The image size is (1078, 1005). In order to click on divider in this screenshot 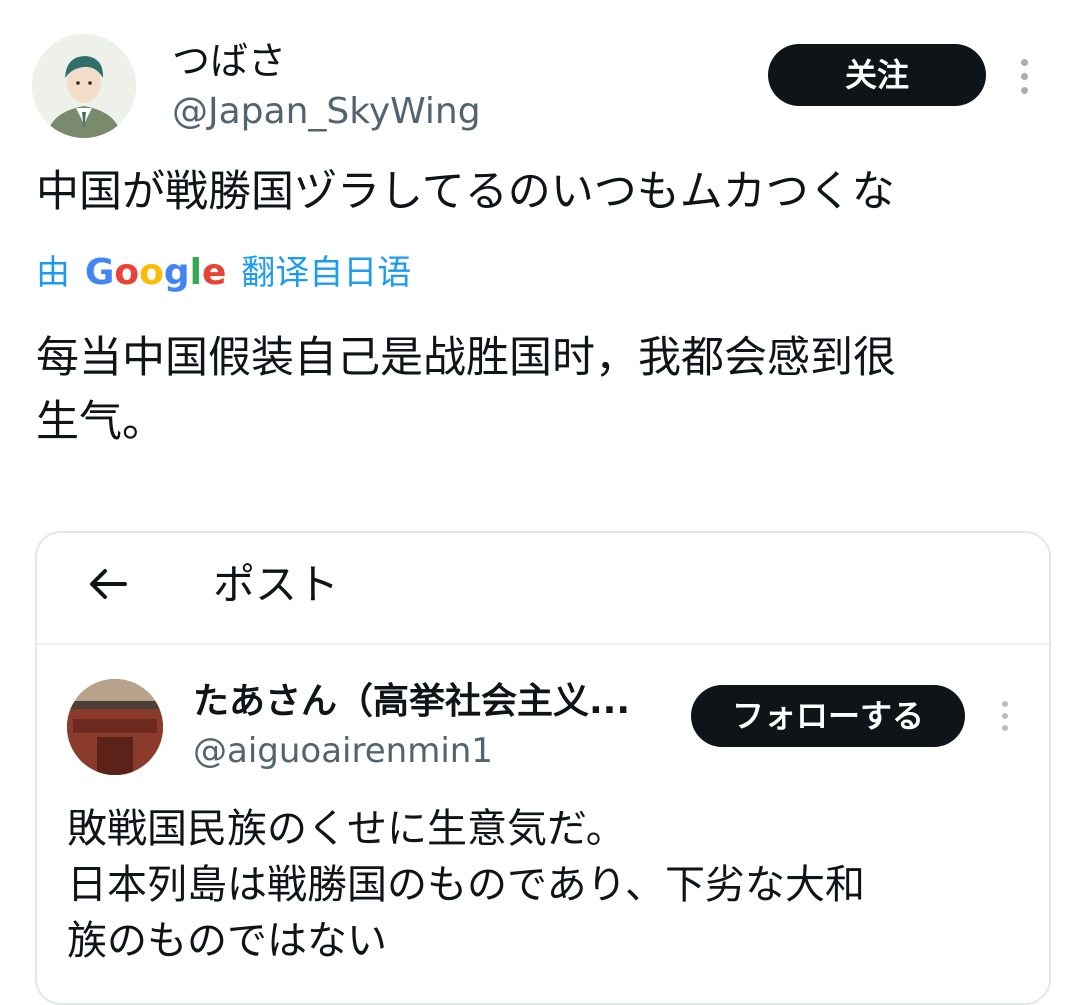, I will do `click(543, 644)`.